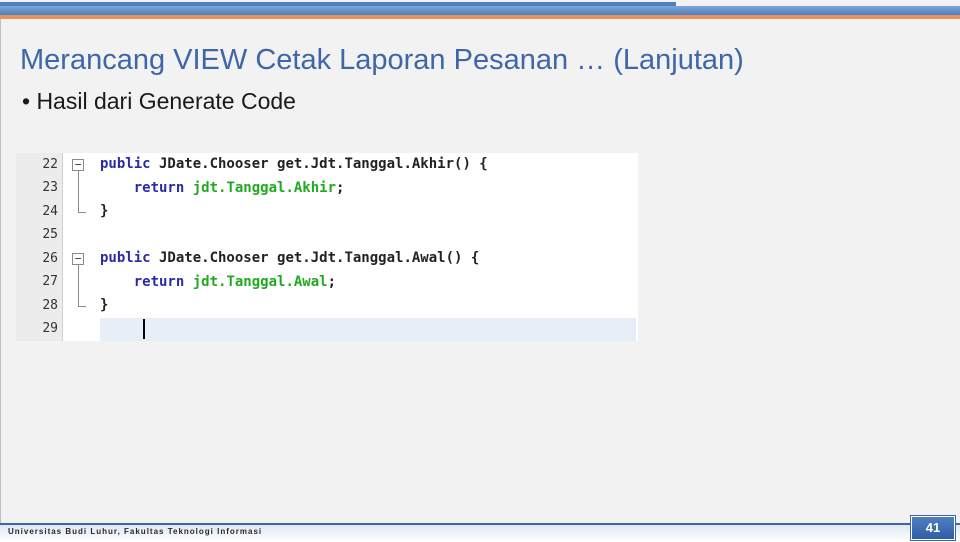 Image resolution: width=960 pixels, height=542 pixels. What do you see at coordinates (159, 101) in the screenshot?
I see `bullet-text: • Hasil dari Generate Code` at bounding box center [159, 101].